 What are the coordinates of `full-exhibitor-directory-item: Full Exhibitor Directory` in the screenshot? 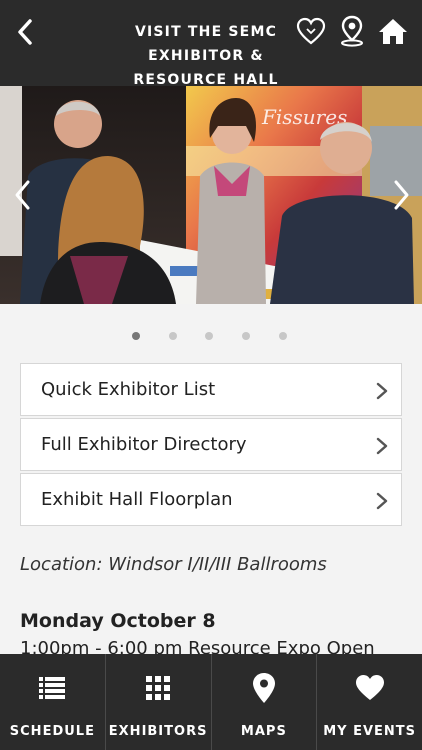 It's located at (211, 444).